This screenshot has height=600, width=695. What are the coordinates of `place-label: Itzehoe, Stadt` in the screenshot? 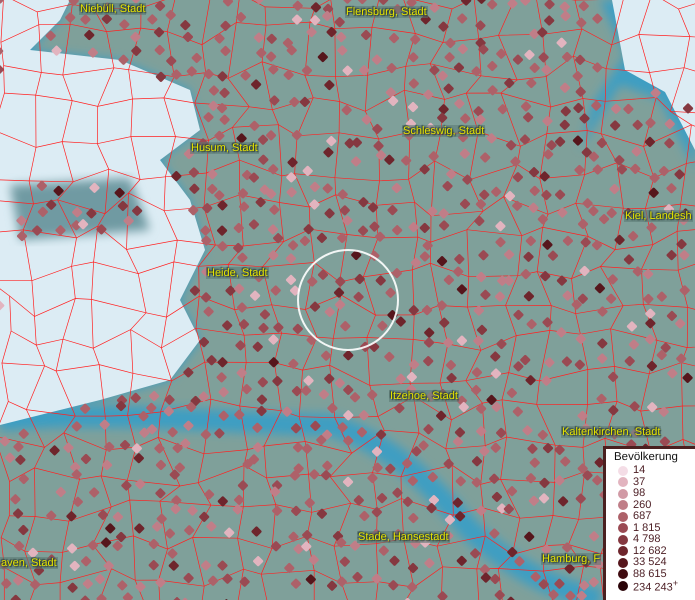 It's located at (424, 396).